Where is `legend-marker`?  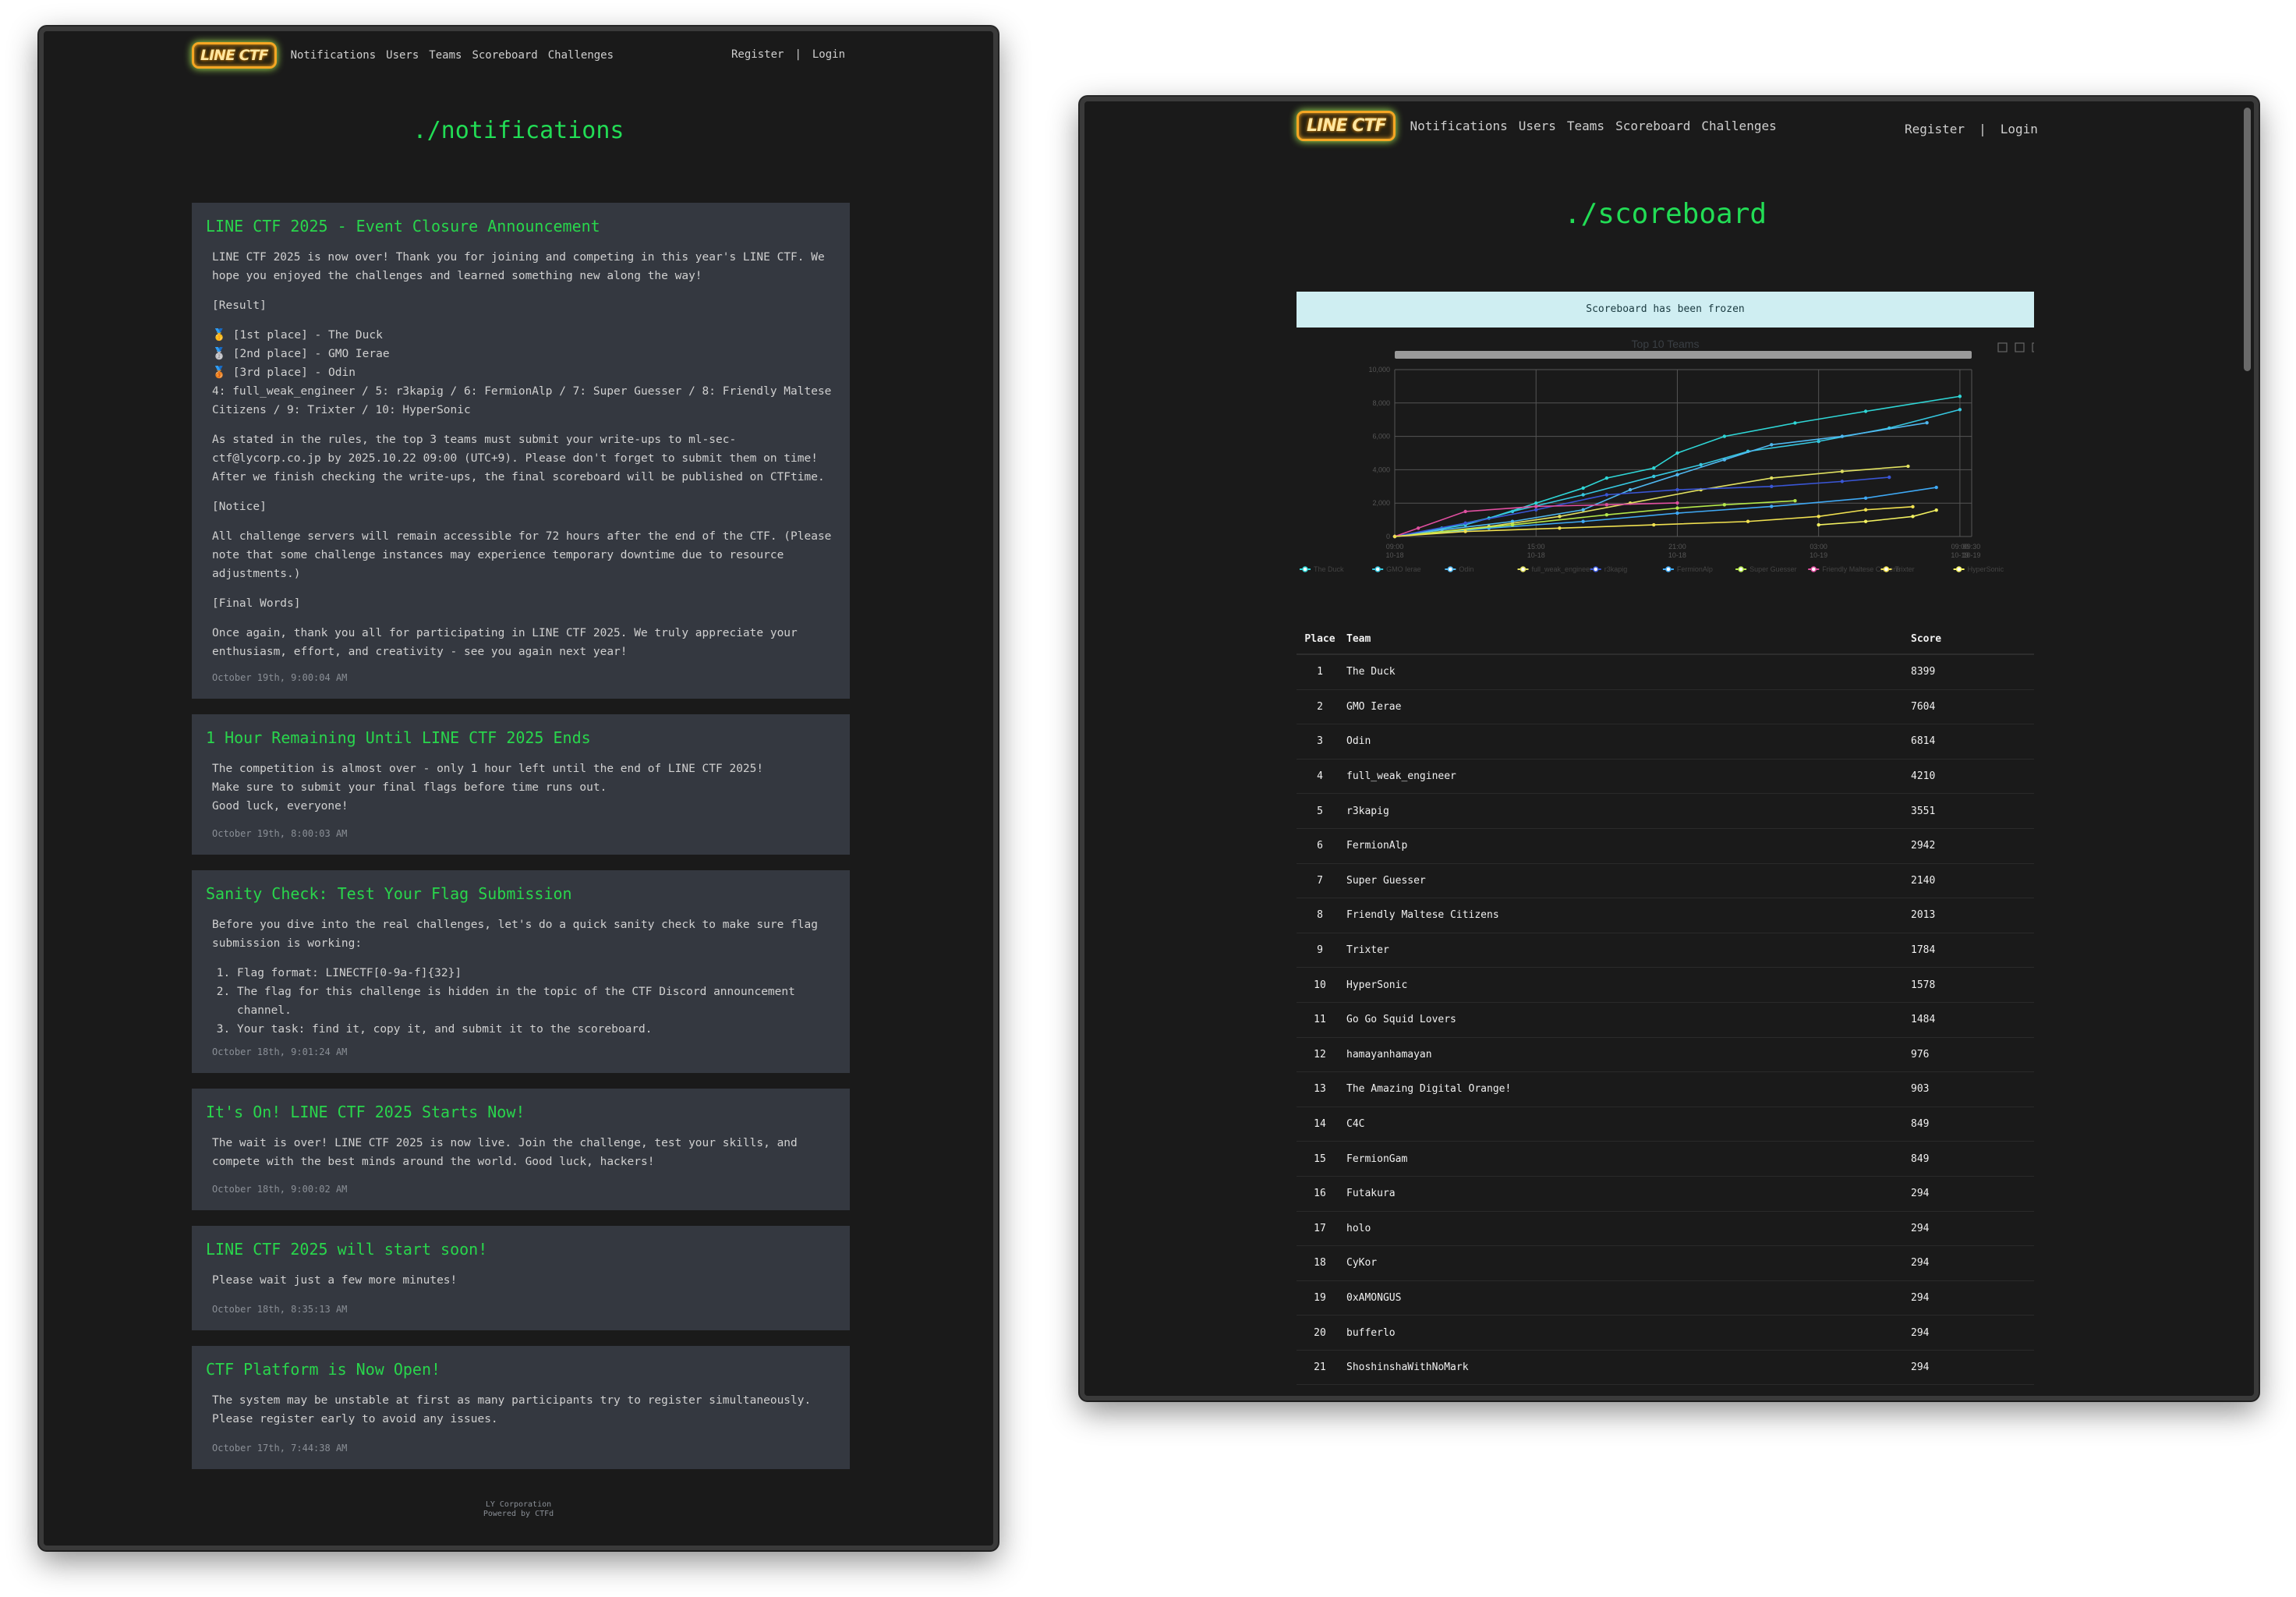 legend-marker is located at coordinates (1668, 569).